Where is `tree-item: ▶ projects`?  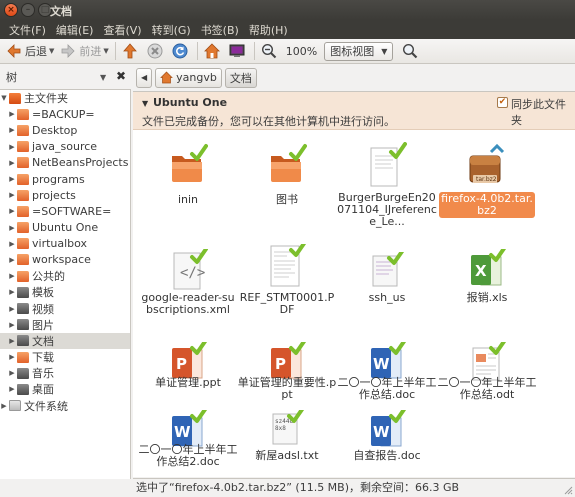 tree-item: ▶ projects is located at coordinates (65, 195).